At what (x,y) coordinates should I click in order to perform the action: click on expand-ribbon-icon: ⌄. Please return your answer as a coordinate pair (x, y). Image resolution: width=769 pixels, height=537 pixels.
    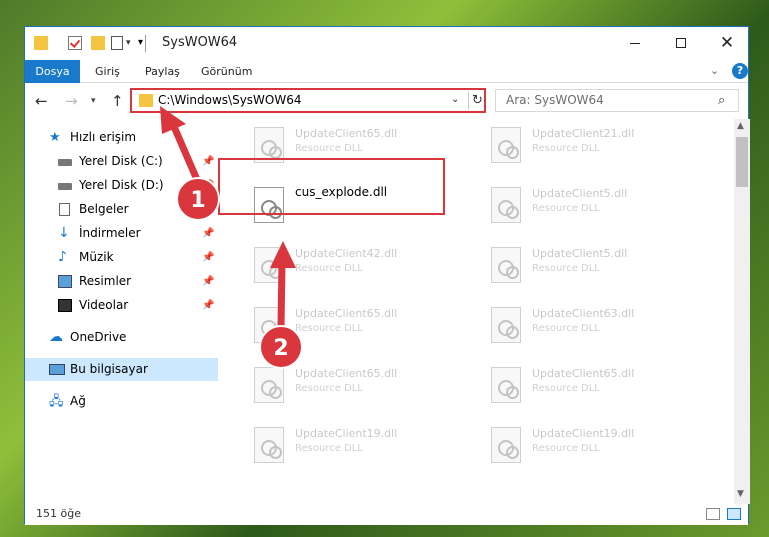
    Looking at the image, I should click on (714, 70).